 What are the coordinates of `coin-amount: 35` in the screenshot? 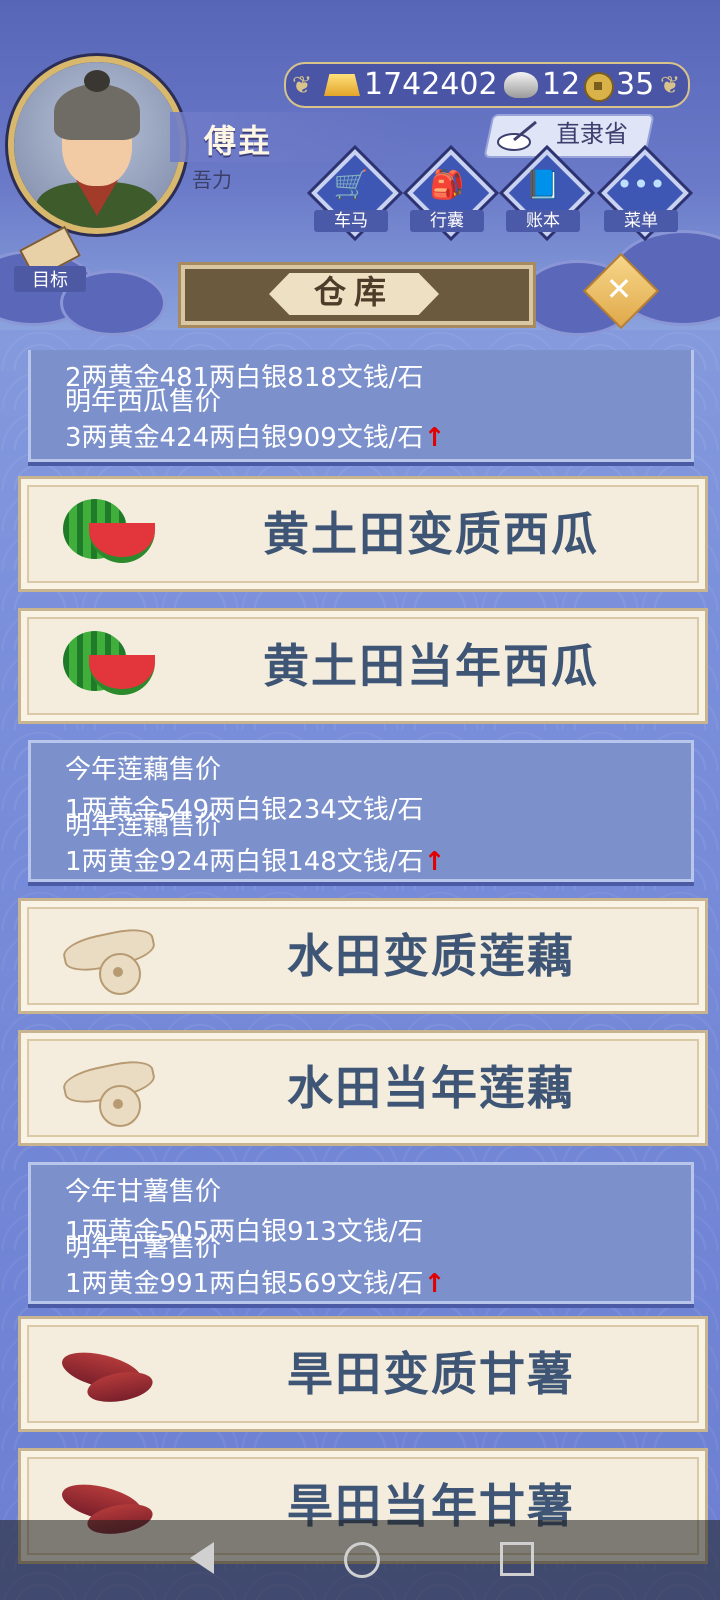 It's located at (635, 84).